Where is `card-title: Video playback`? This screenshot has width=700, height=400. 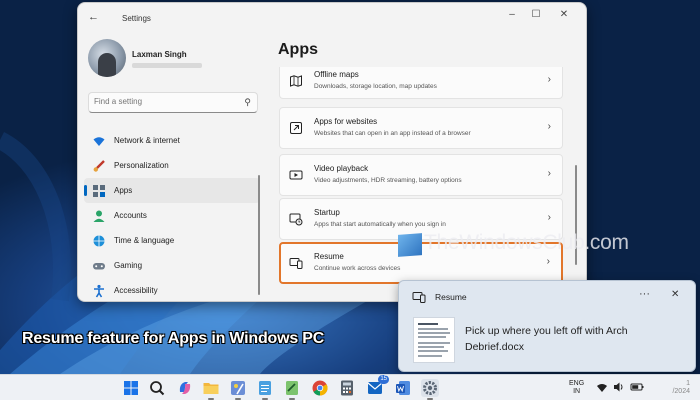
card-title: Video playback is located at coordinates (341, 168).